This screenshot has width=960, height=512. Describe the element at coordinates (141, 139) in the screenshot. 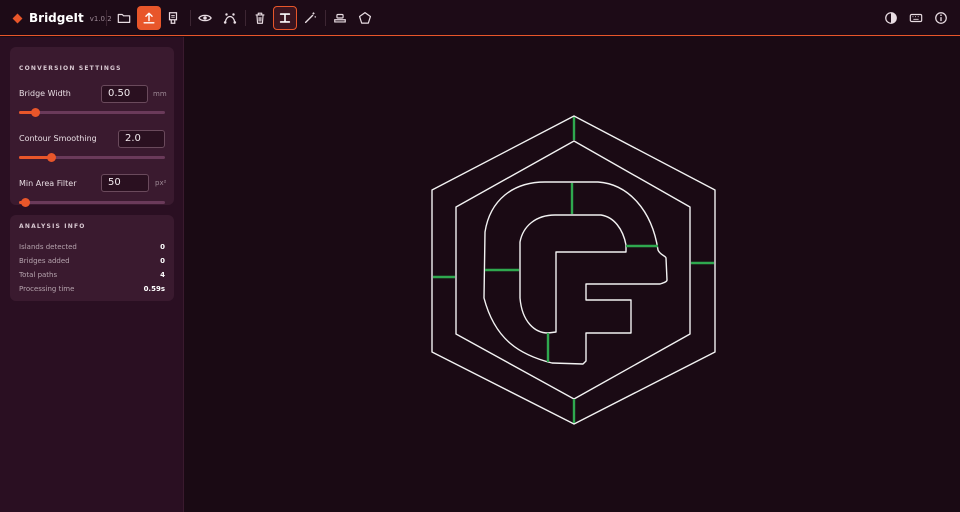

I see `contour-smoothing-input: 2.0` at that location.